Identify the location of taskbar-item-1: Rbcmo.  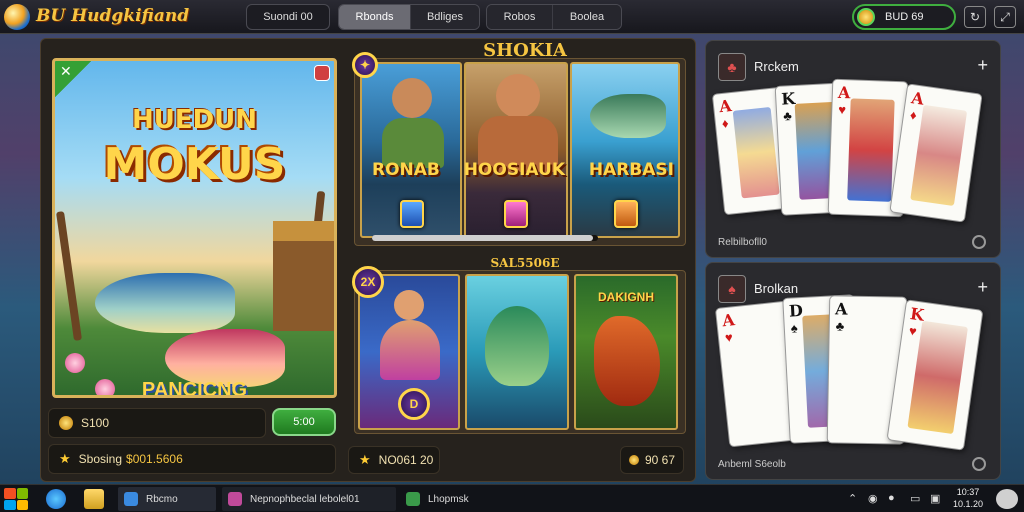
(167, 499).